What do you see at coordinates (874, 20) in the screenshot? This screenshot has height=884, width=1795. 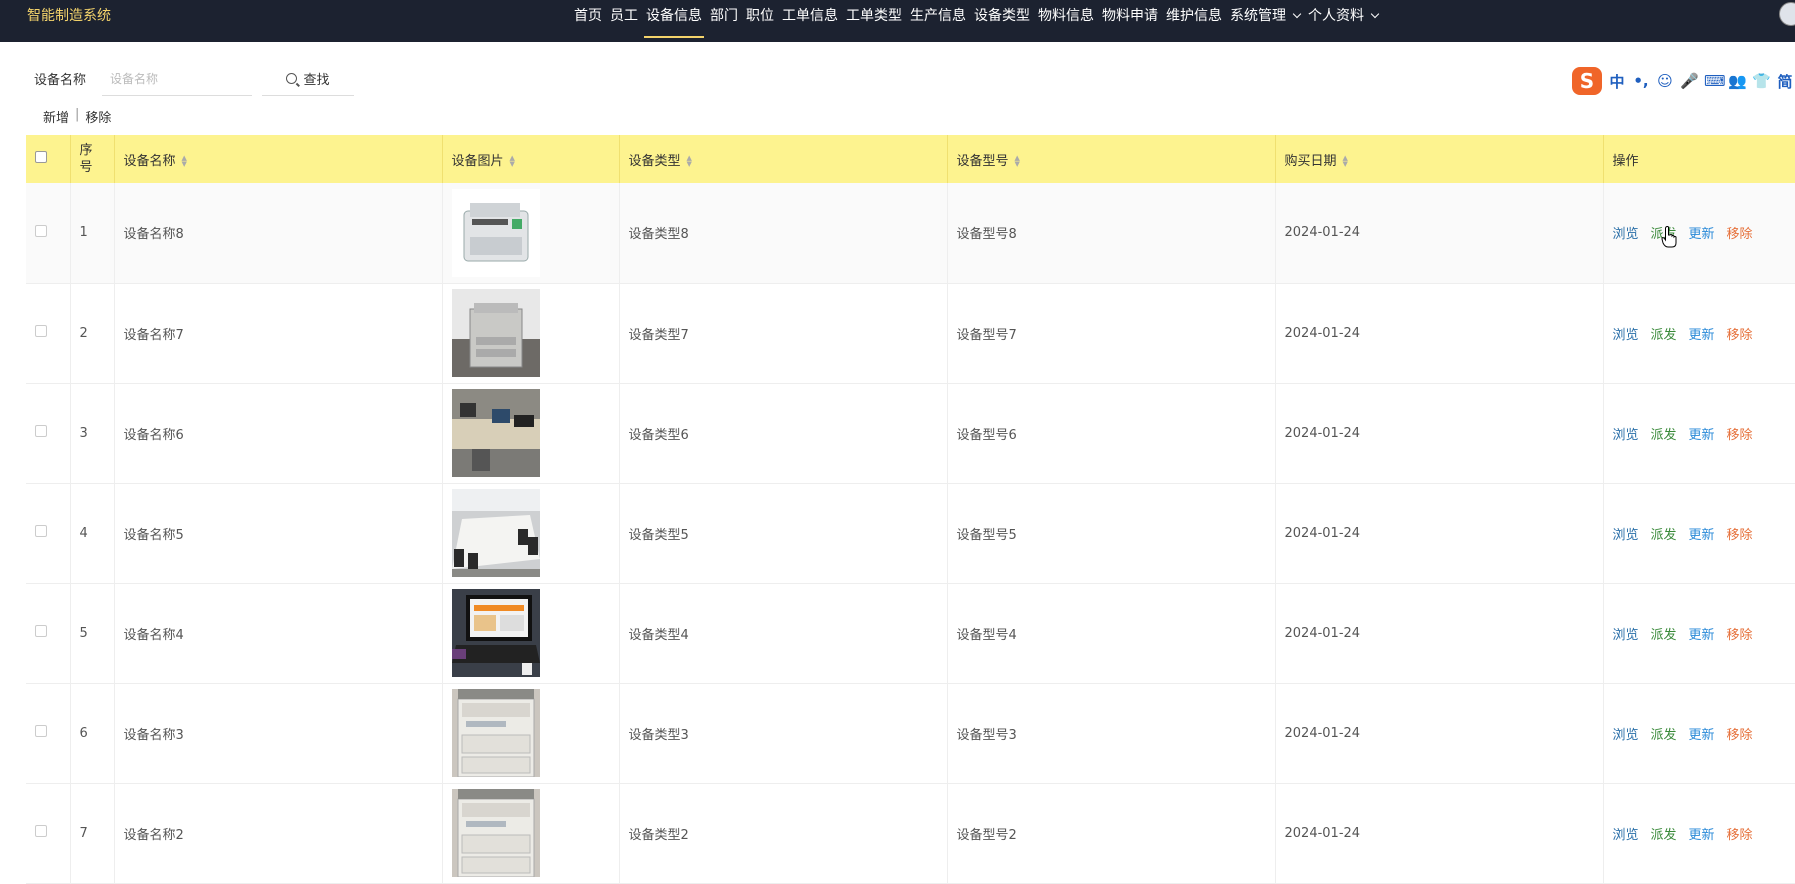 I see `nav-item-6: 工单类型` at bounding box center [874, 20].